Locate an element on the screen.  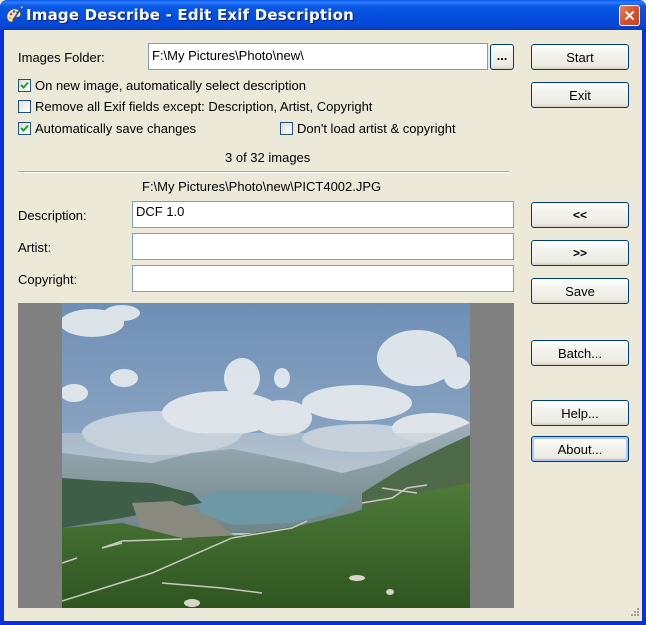
images-folder-label: Images Folder: is located at coordinates (61, 57).